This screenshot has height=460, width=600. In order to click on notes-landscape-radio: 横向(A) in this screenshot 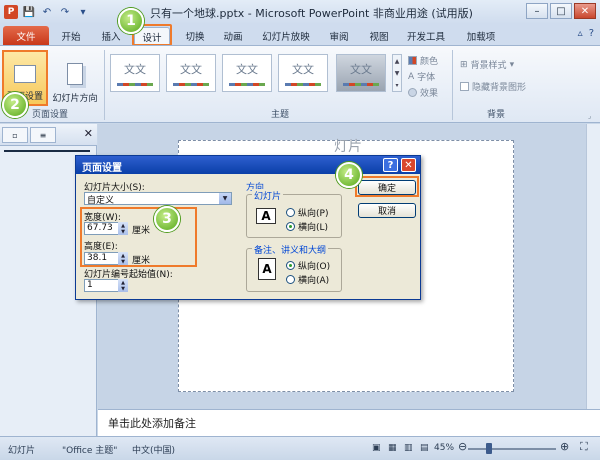, I will do `click(307, 279)`.